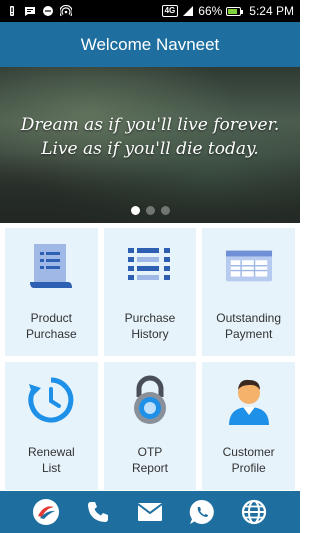 This screenshot has height=533, width=320. What do you see at coordinates (51, 468) in the screenshot?
I see `tile-label-line: List` at bounding box center [51, 468].